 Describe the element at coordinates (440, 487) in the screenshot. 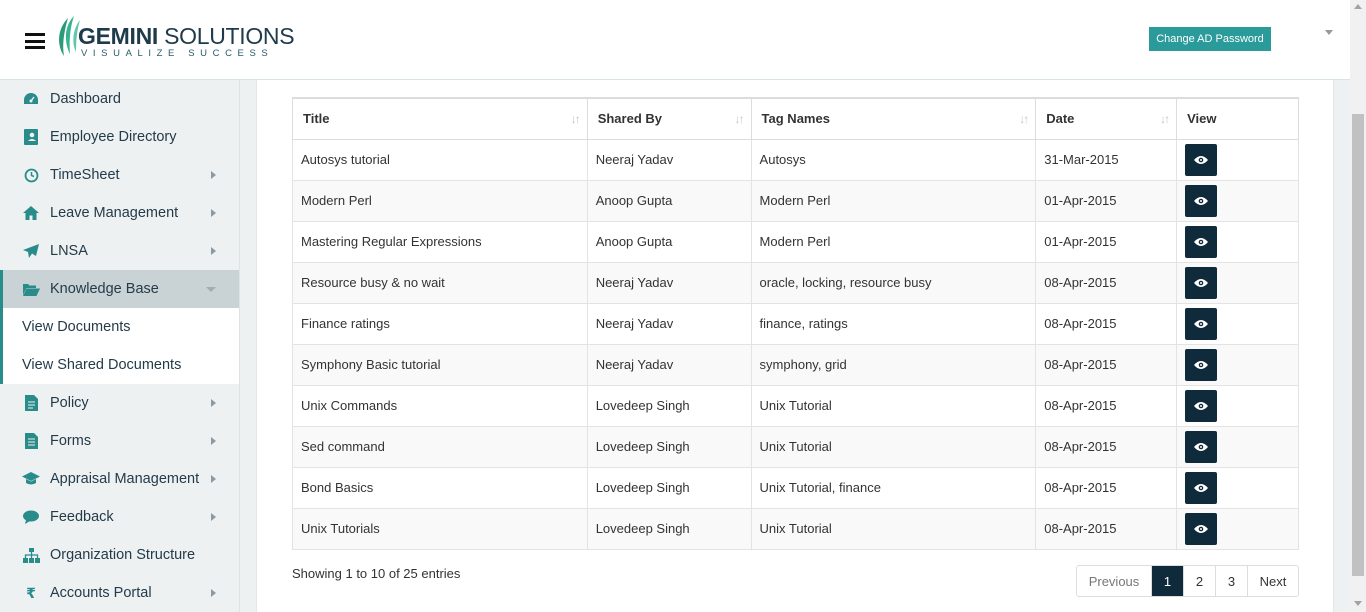

I see `cell-title: Bond Basics` at that location.